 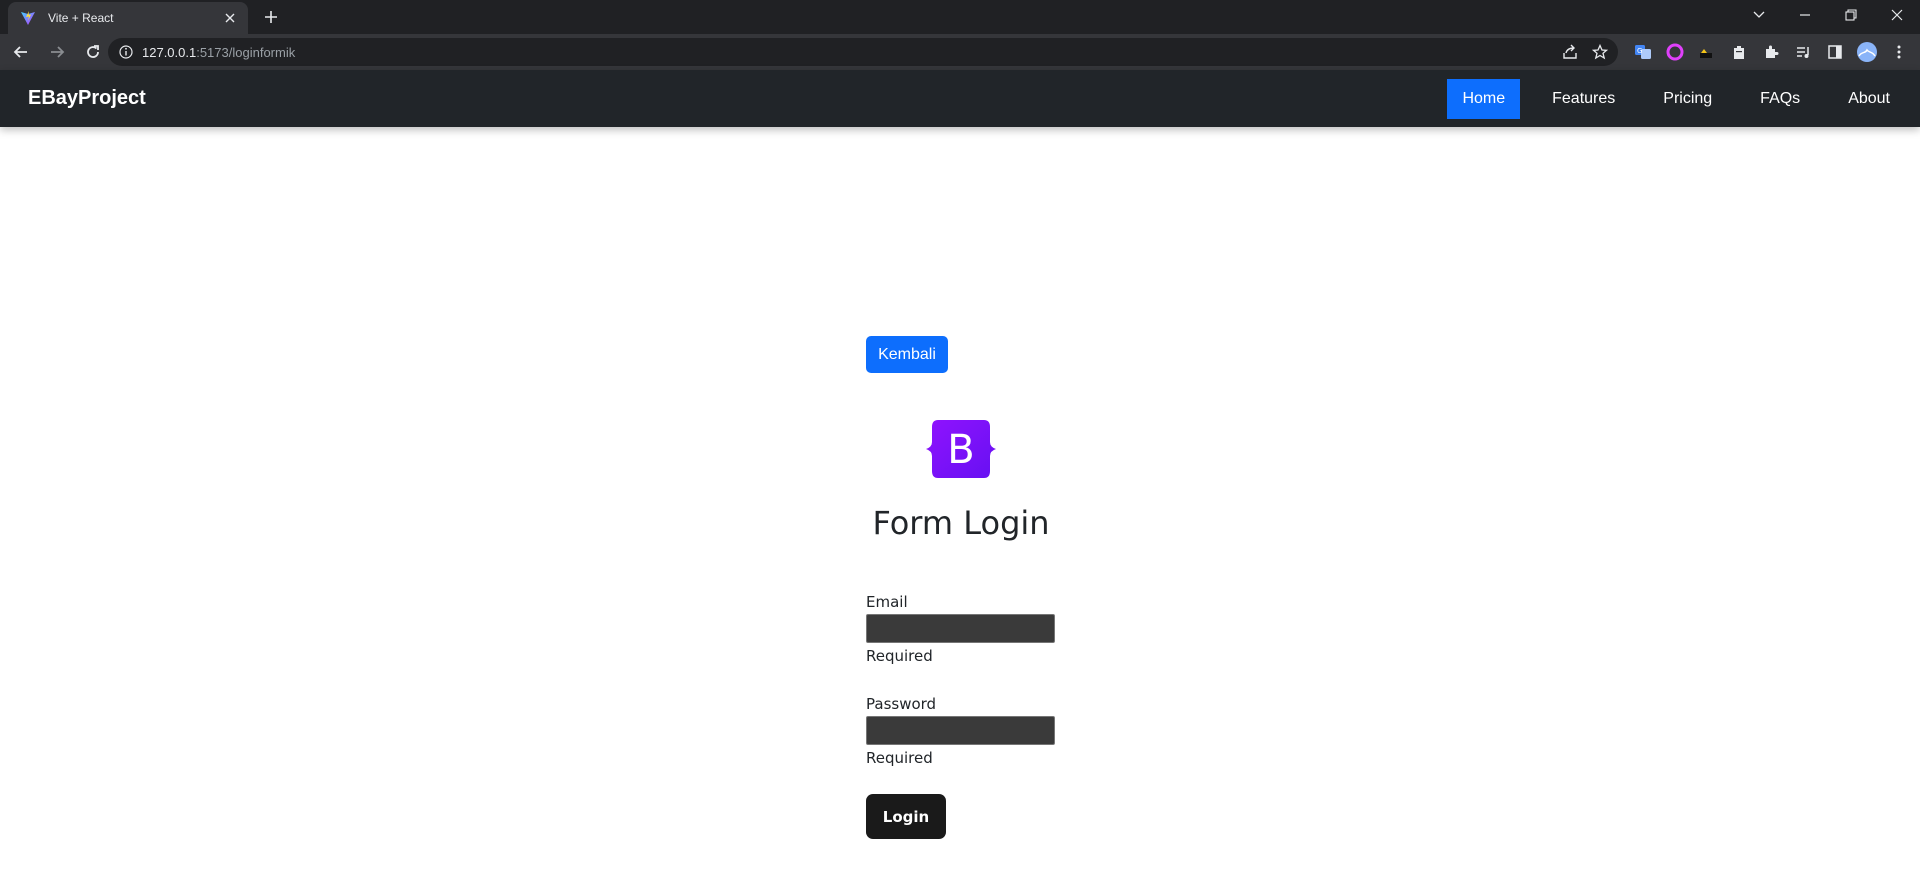 I want to click on logo-letter: B, so click(x=960, y=450).